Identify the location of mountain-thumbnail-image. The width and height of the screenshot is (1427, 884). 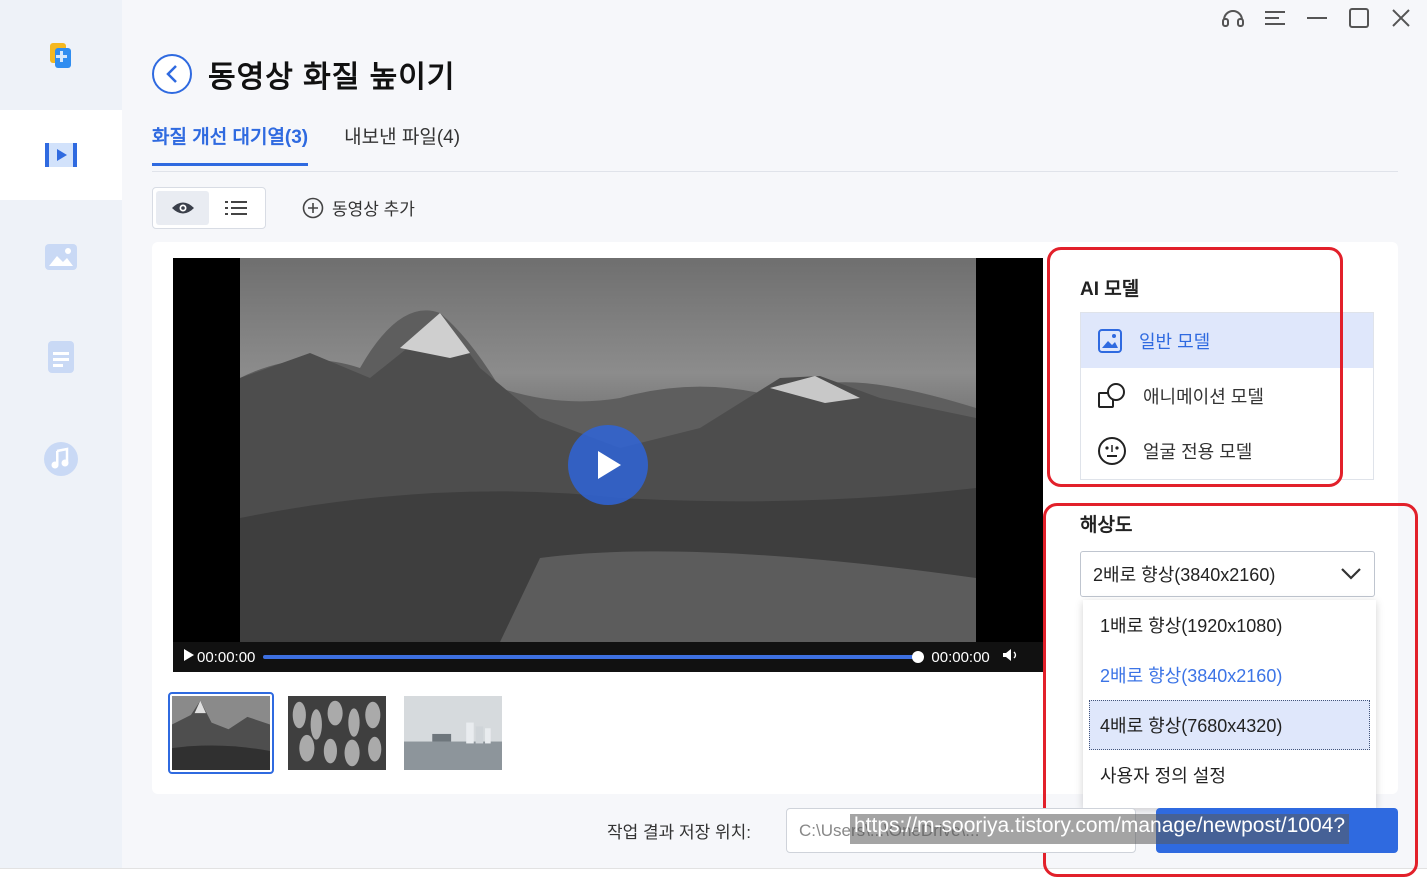
(221, 733).